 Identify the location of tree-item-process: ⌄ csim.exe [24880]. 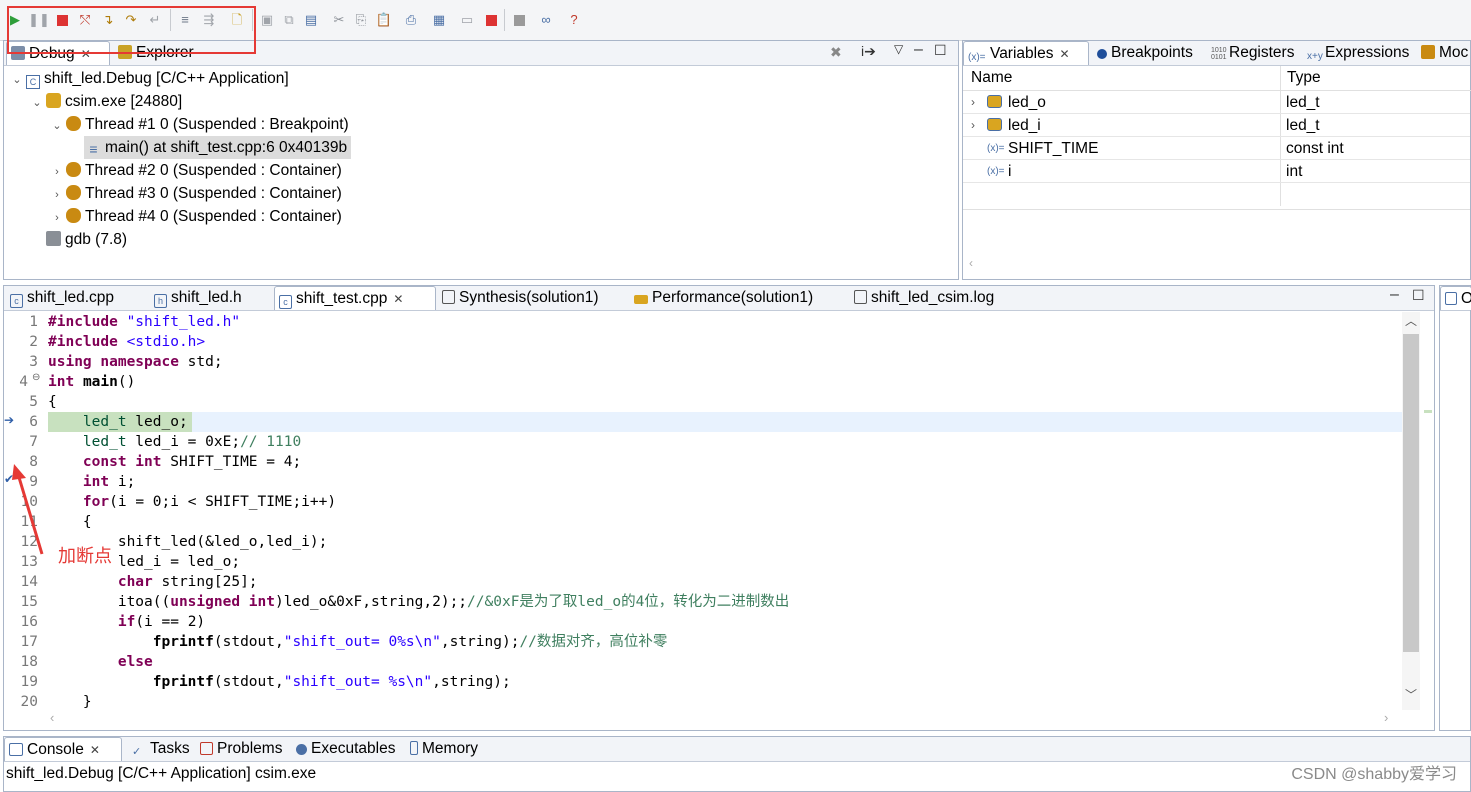
(106, 101).